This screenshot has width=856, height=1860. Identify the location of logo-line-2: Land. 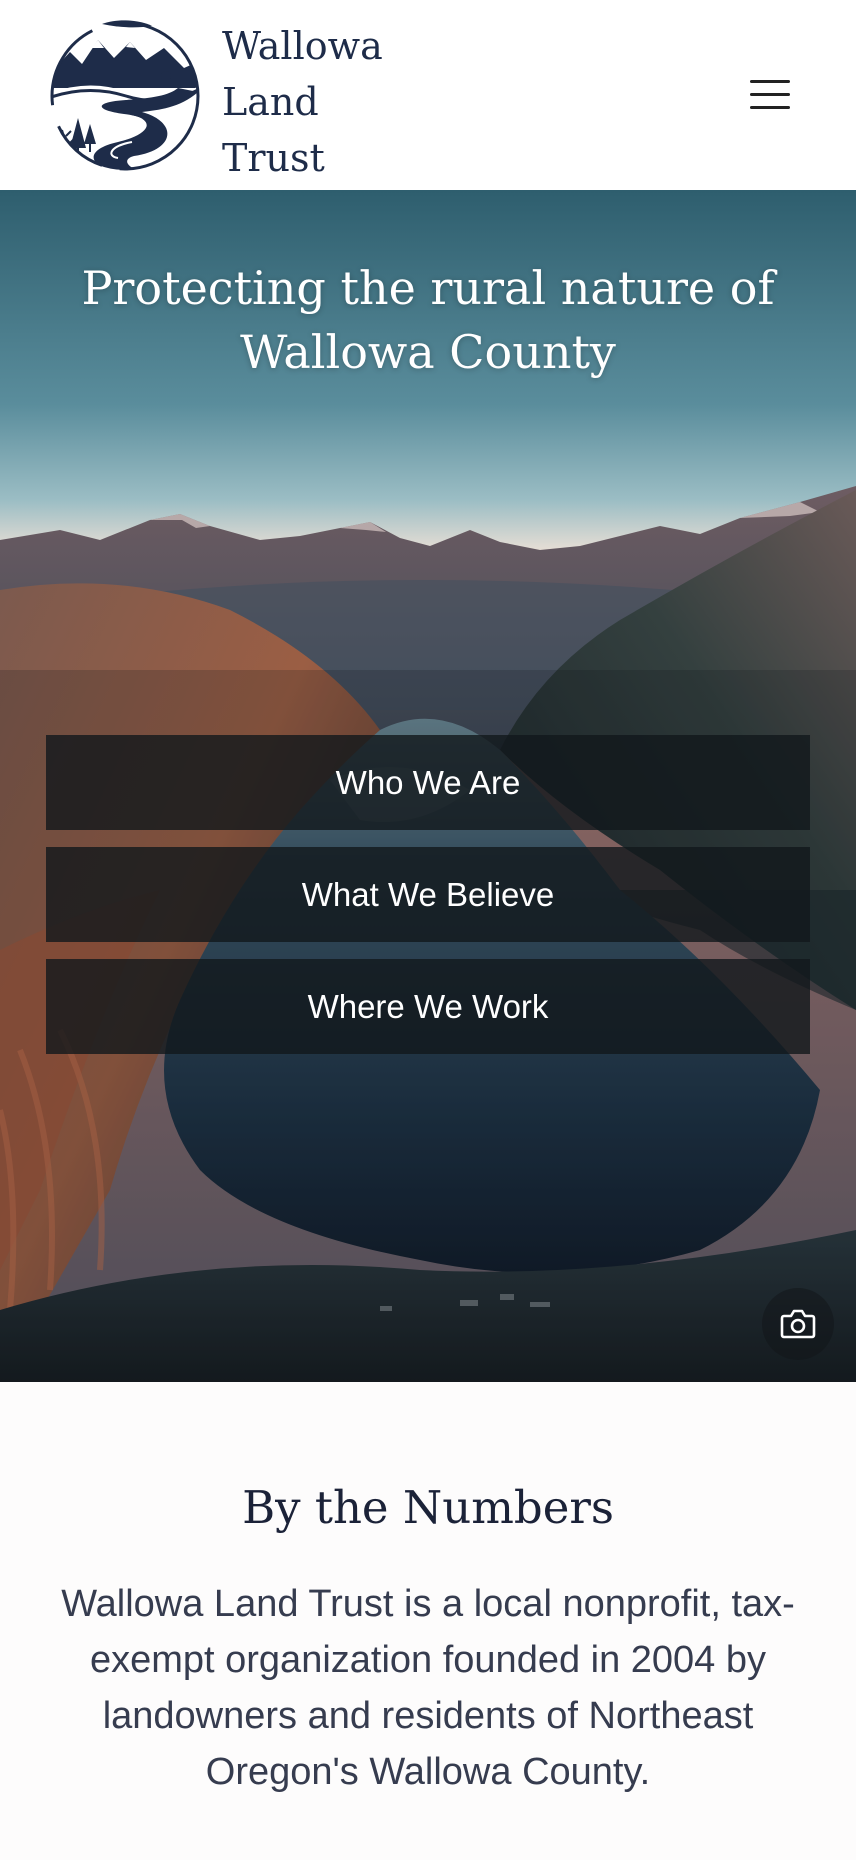
(270, 102).